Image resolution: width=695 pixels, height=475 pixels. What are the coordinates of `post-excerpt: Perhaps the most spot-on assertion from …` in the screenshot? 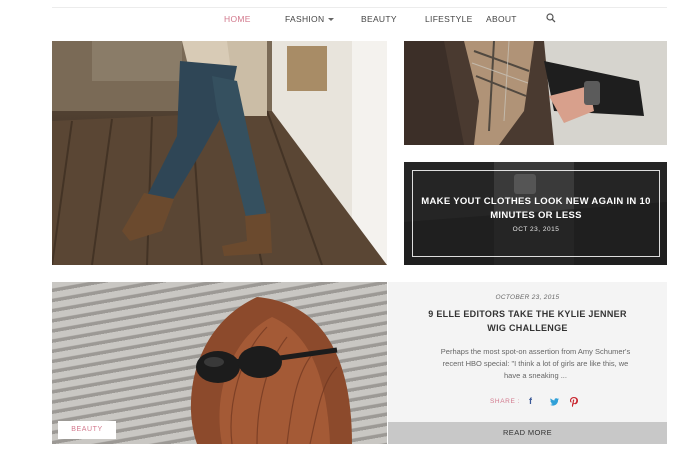 It's located at (535, 363).